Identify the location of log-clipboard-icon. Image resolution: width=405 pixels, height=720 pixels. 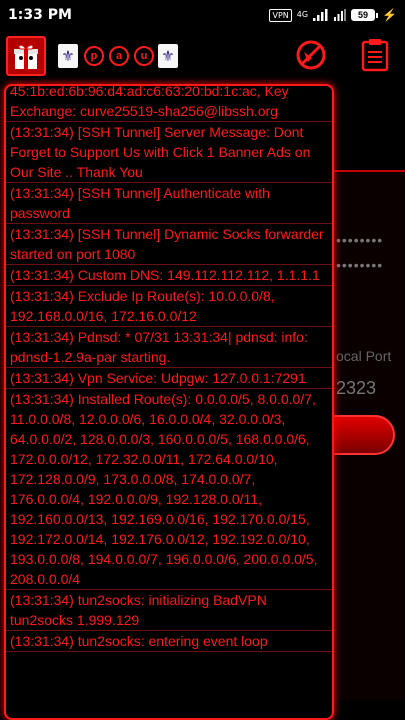
(375, 55).